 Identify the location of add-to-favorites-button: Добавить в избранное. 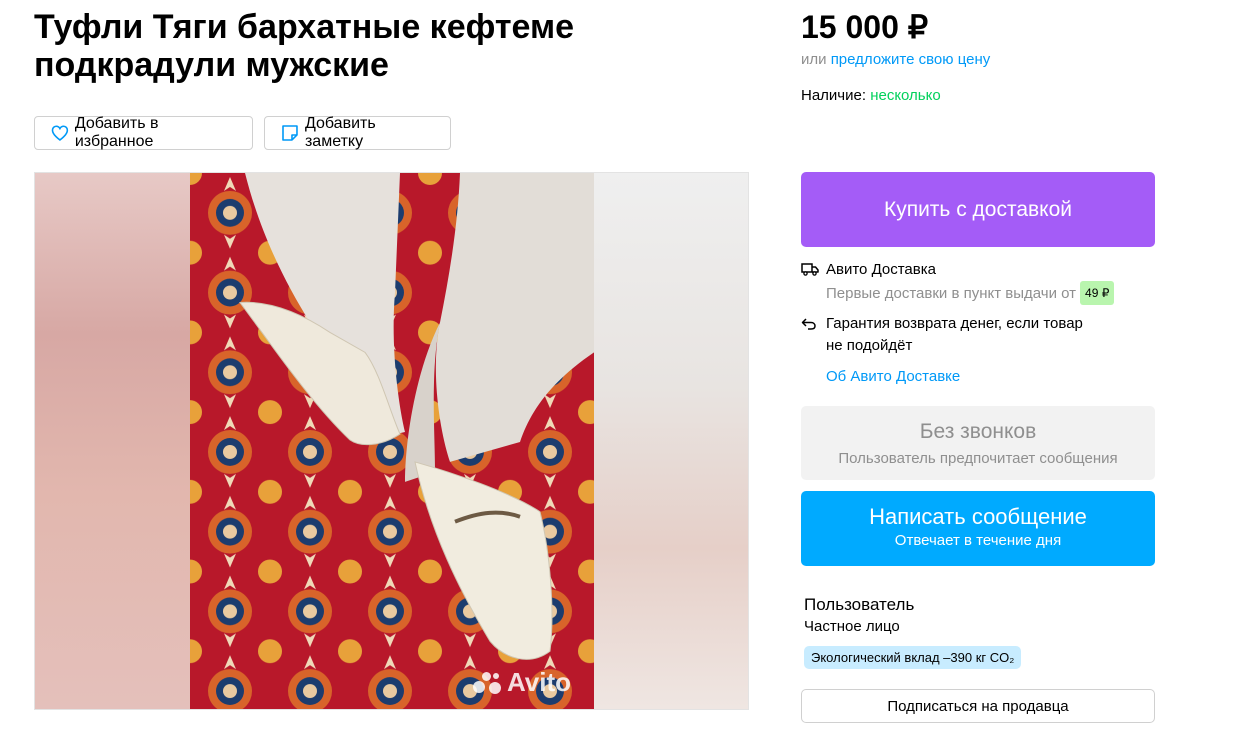
(143, 132).